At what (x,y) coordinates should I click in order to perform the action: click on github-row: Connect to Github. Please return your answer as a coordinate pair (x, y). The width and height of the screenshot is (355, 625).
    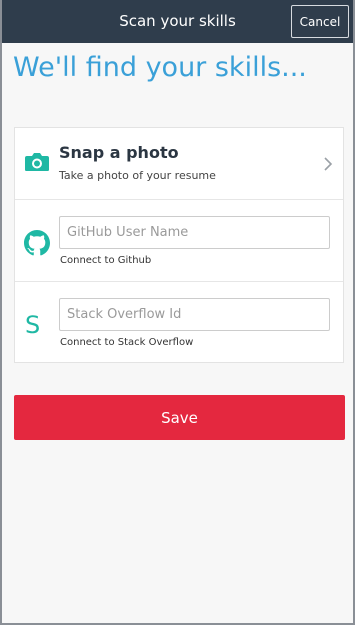
    Looking at the image, I should click on (179, 241).